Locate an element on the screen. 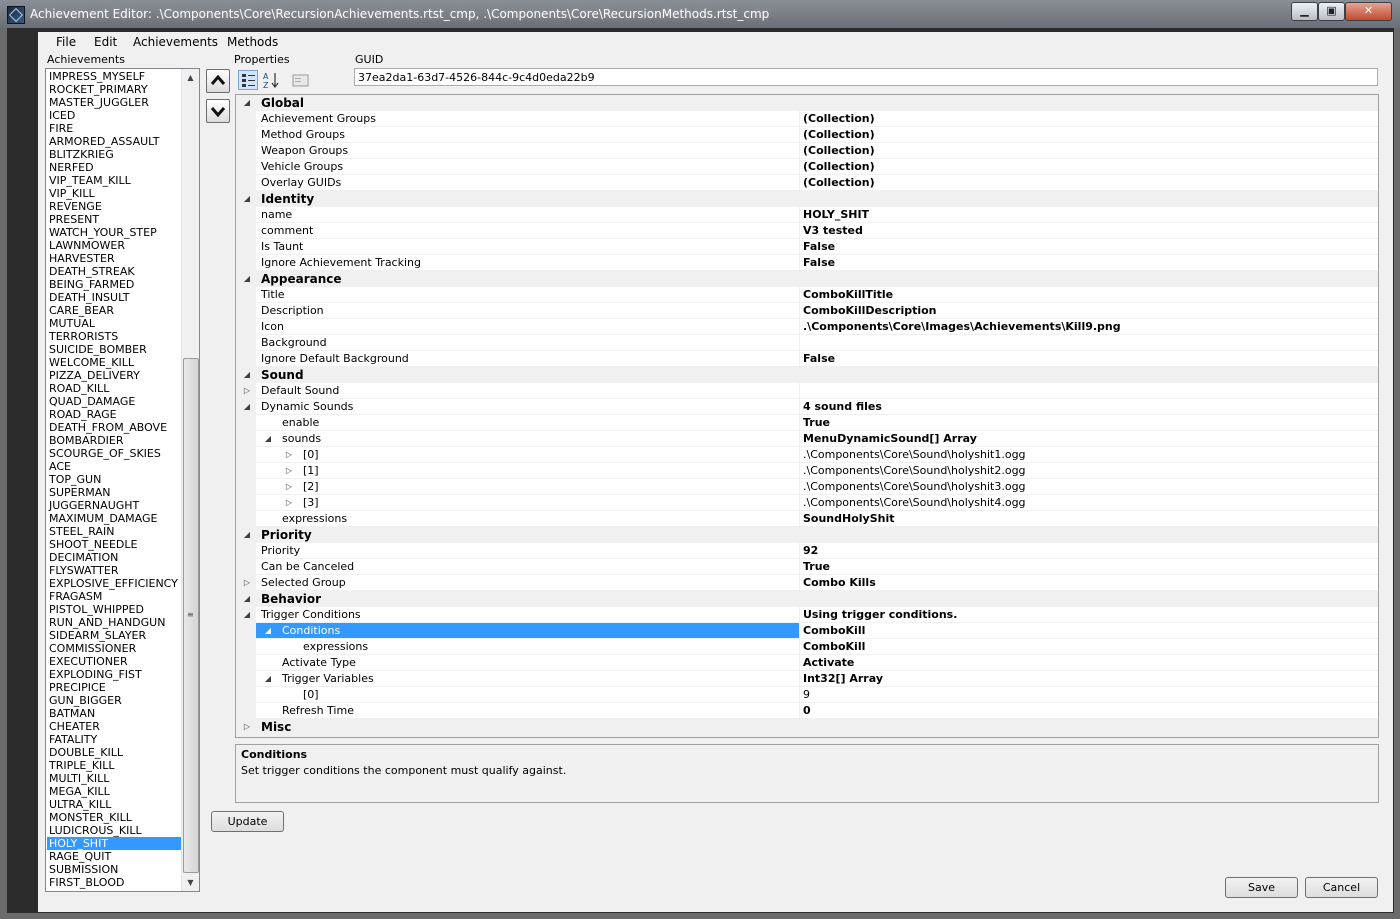 The image size is (1400, 919). category-name: Sound is located at coordinates (530, 374).